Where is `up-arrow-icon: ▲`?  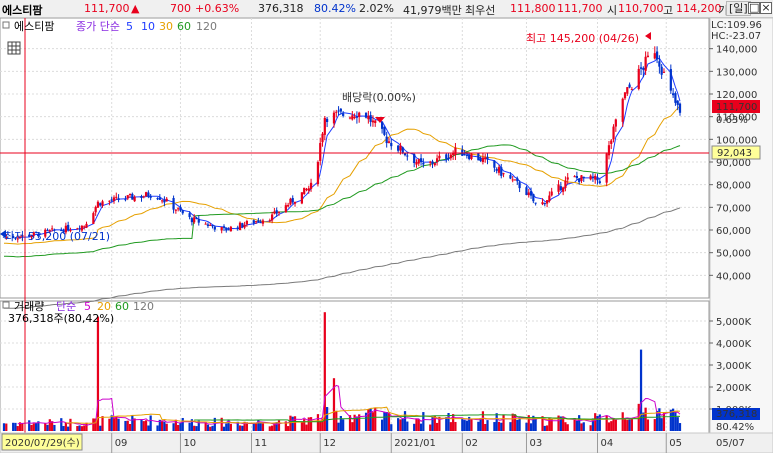 up-arrow-icon: ▲ is located at coordinates (135, 8).